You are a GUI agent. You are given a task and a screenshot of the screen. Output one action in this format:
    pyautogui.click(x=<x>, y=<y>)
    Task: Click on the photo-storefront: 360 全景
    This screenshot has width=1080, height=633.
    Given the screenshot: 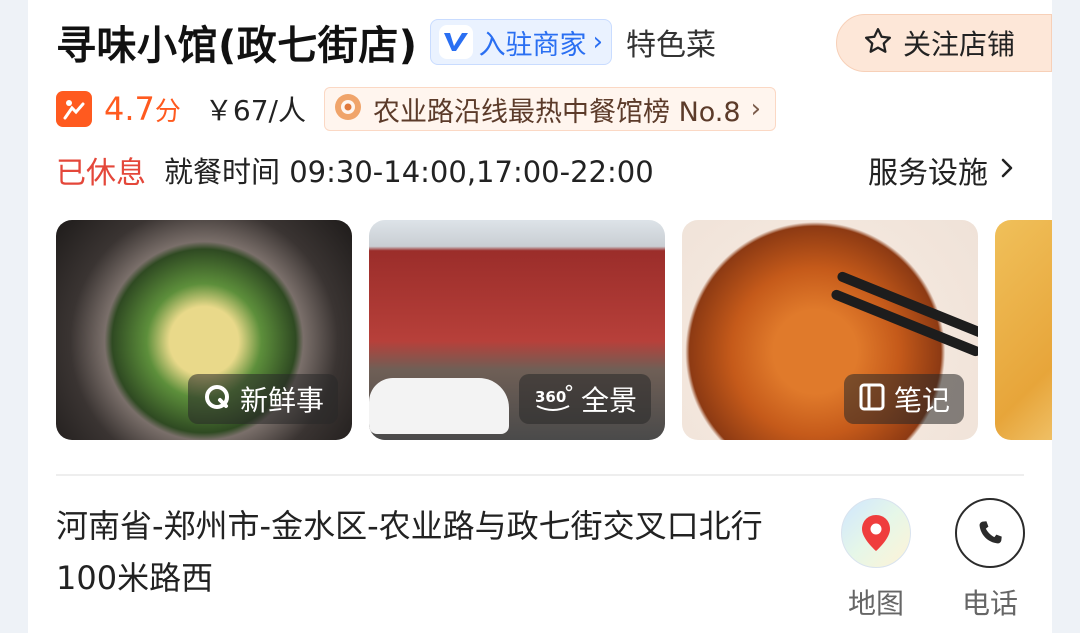 What is the action you would take?
    pyautogui.click(x=517, y=330)
    